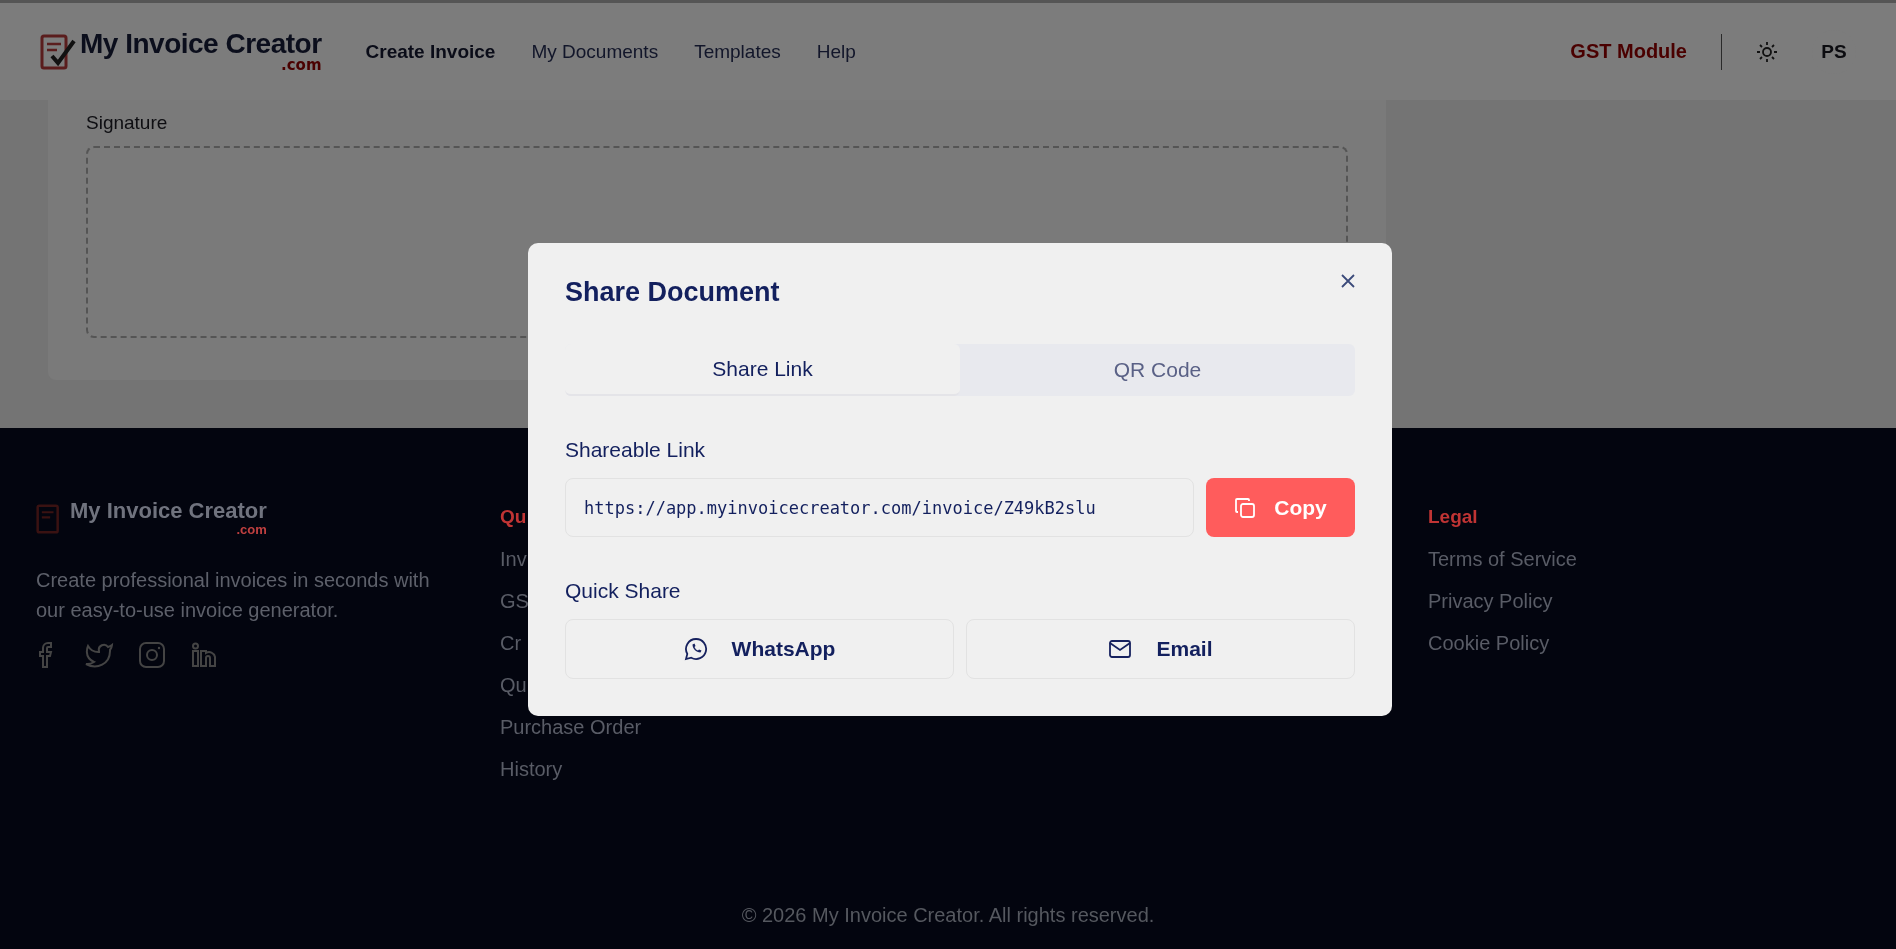 This screenshot has height=949, width=1896. Describe the element at coordinates (948, 915) in the screenshot. I see `copyright-text: © 2026 My Invoice Creator. All rights reserved.` at that location.